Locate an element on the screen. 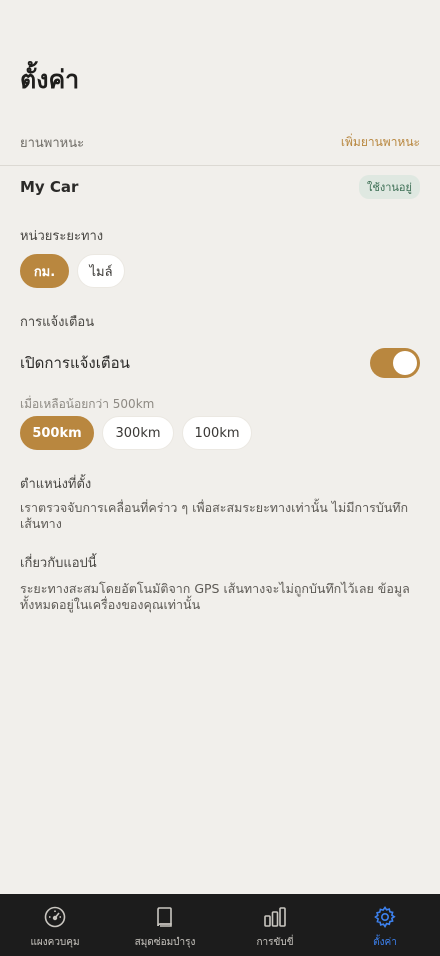 This screenshot has height=956, width=440. notifications-toggle is located at coordinates (395, 363).